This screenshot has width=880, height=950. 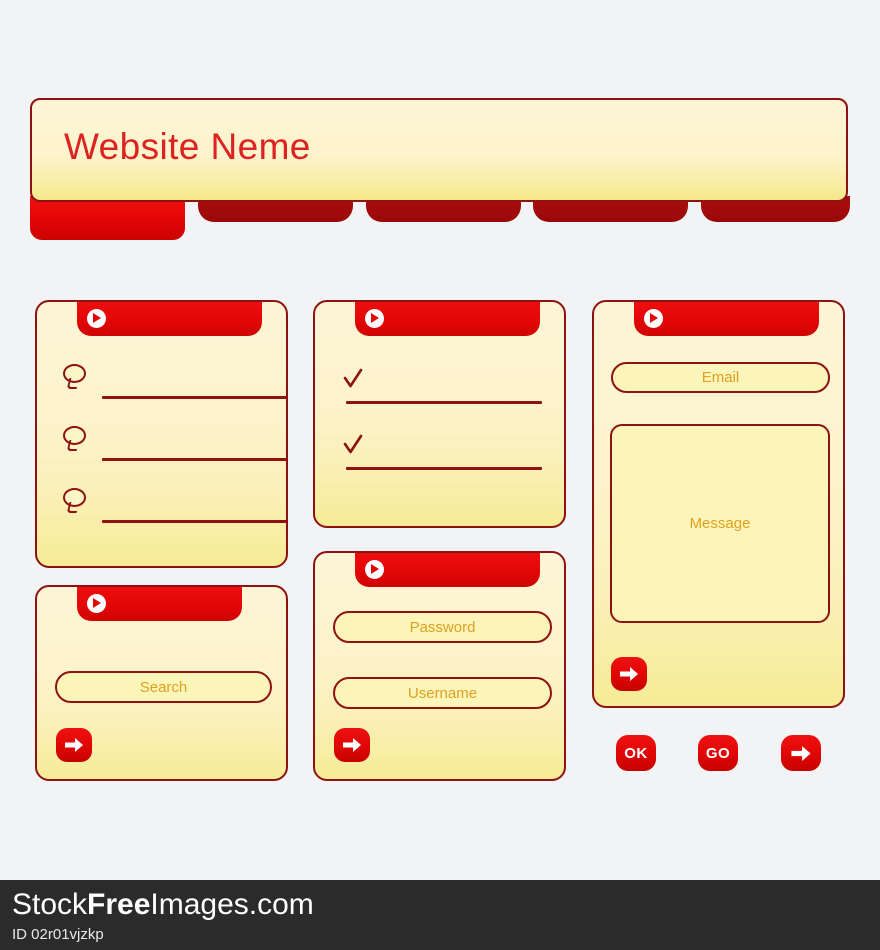 What do you see at coordinates (442, 627) in the screenshot?
I see `password-field: Password` at bounding box center [442, 627].